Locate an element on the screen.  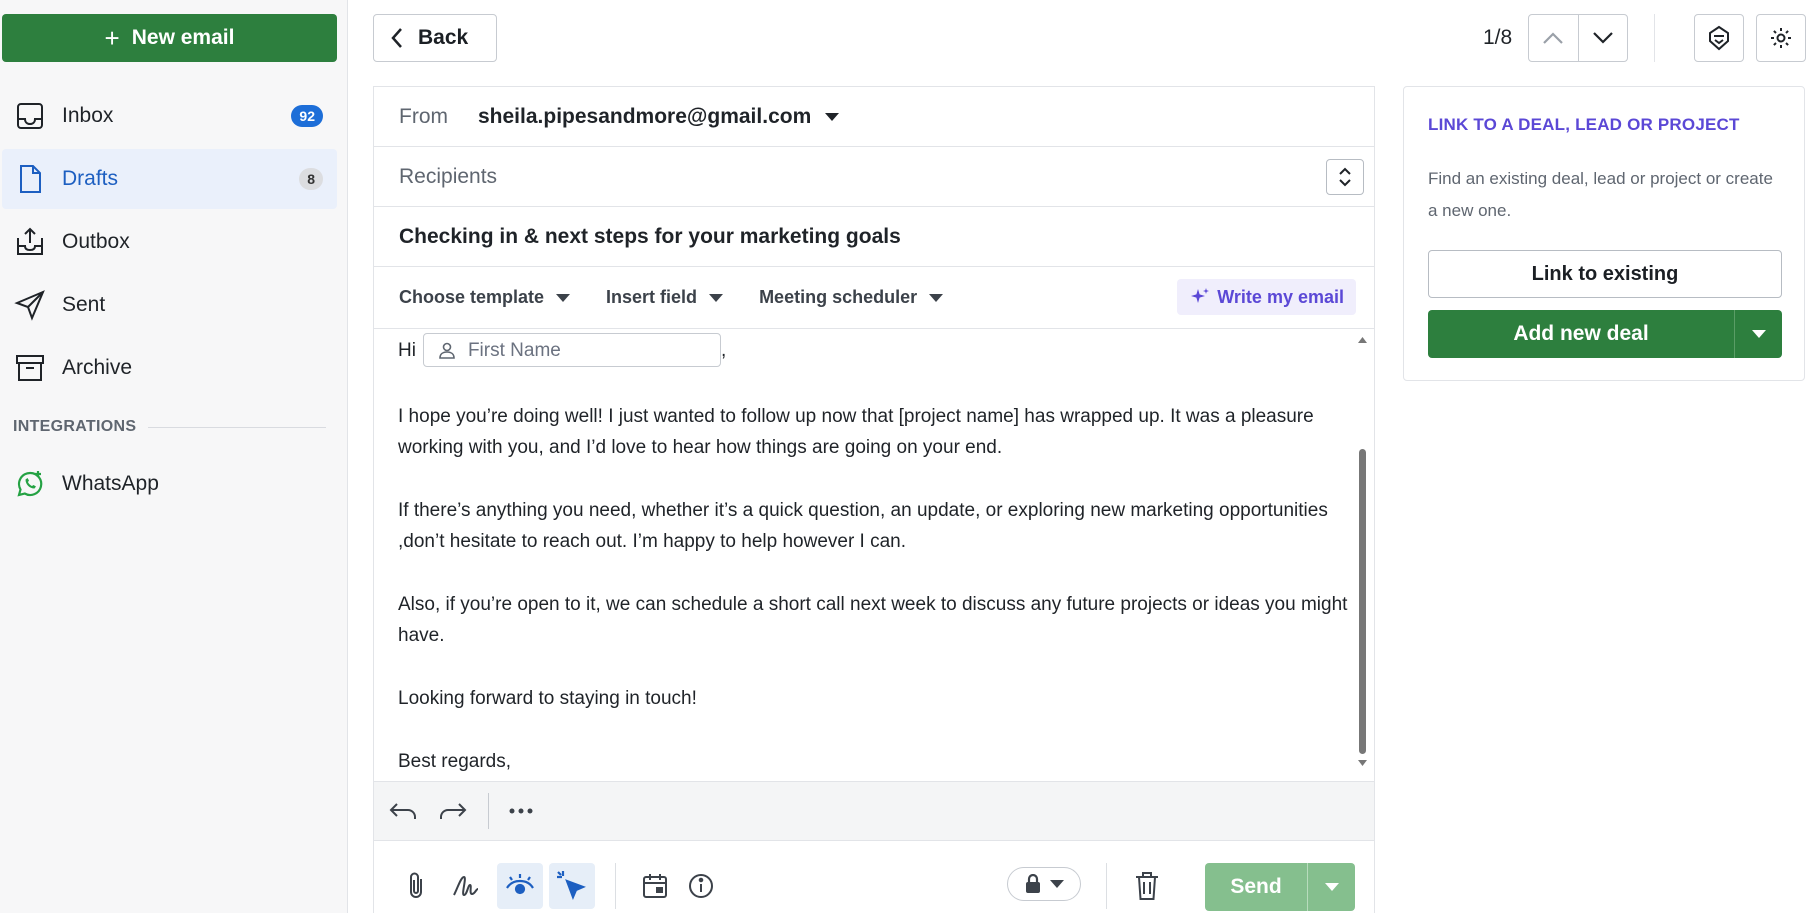
meeting-scheduler-dropdown: Meeting scheduler is located at coordinates (851, 297).